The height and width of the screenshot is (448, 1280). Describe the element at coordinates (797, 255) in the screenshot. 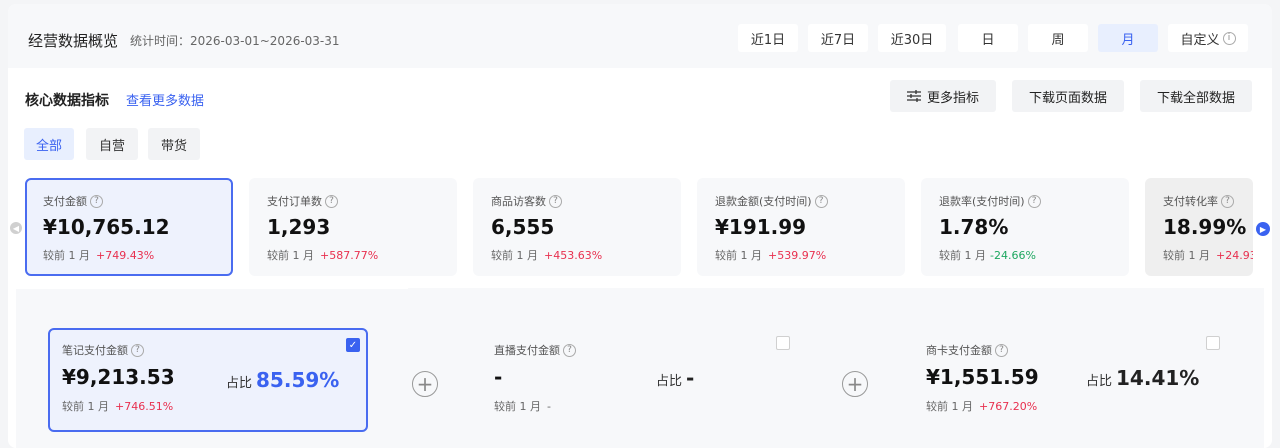

I see `metric-change: +539.97%` at that location.